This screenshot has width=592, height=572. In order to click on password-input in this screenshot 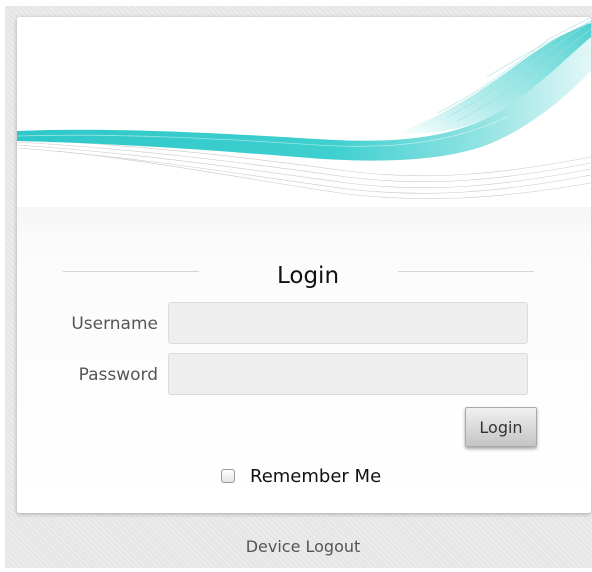, I will do `click(348, 374)`.